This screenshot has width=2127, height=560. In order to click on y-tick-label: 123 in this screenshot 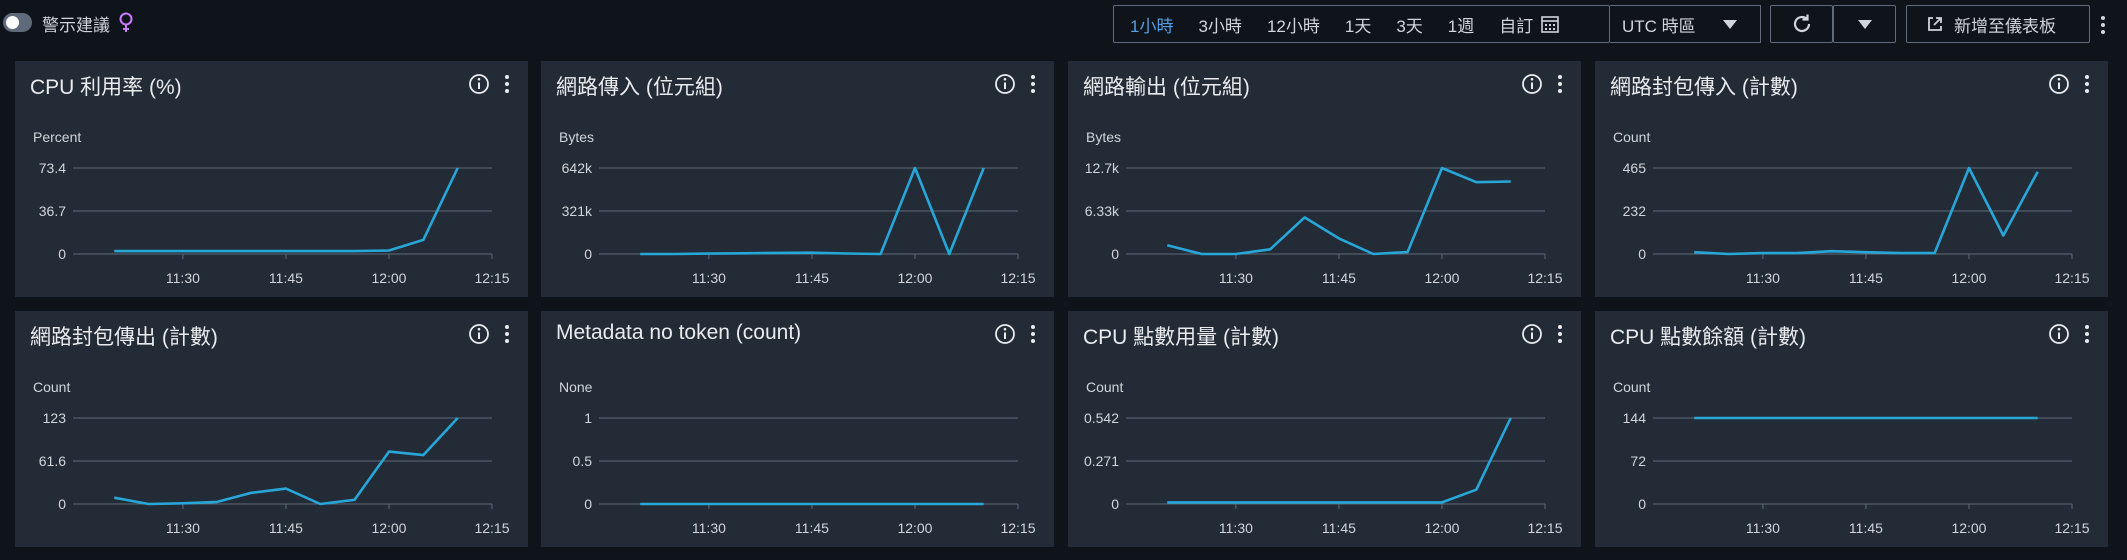, I will do `click(55, 418)`.